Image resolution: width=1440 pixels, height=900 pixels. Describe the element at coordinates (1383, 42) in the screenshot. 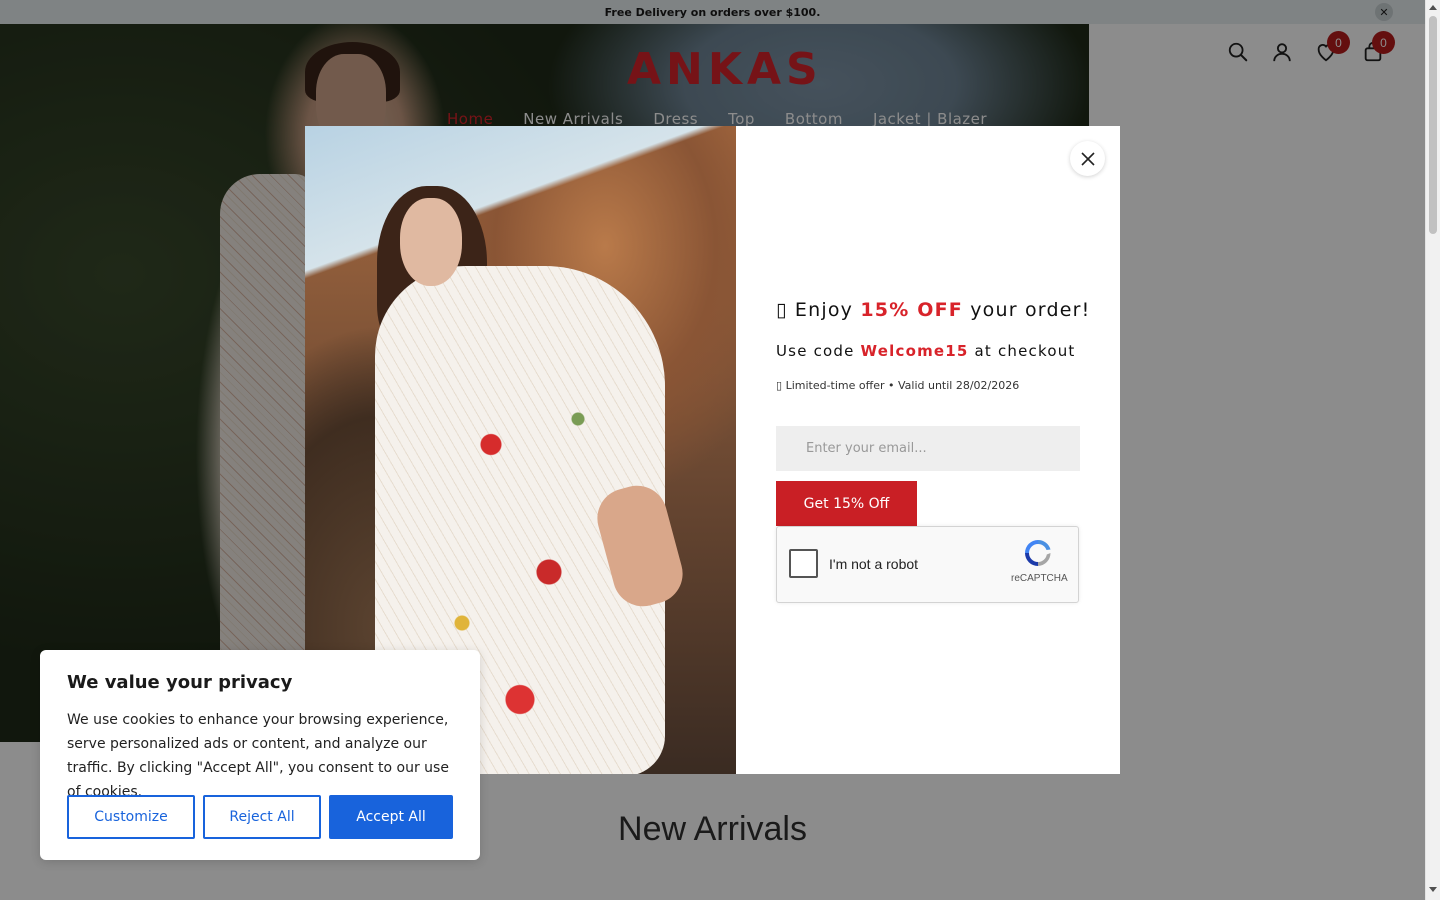

I see `cart-count-badge: 0` at that location.